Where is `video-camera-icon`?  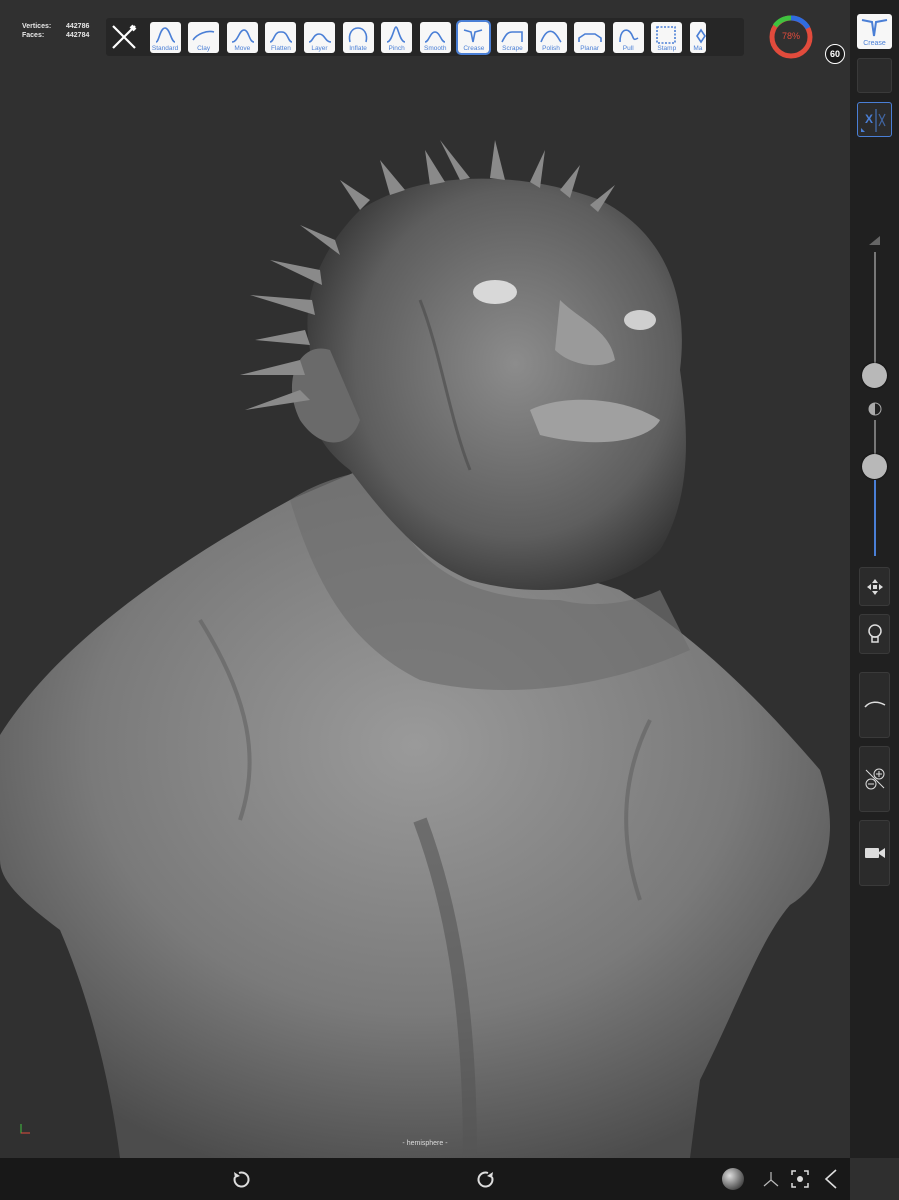 video-camera-icon is located at coordinates (874, 853).